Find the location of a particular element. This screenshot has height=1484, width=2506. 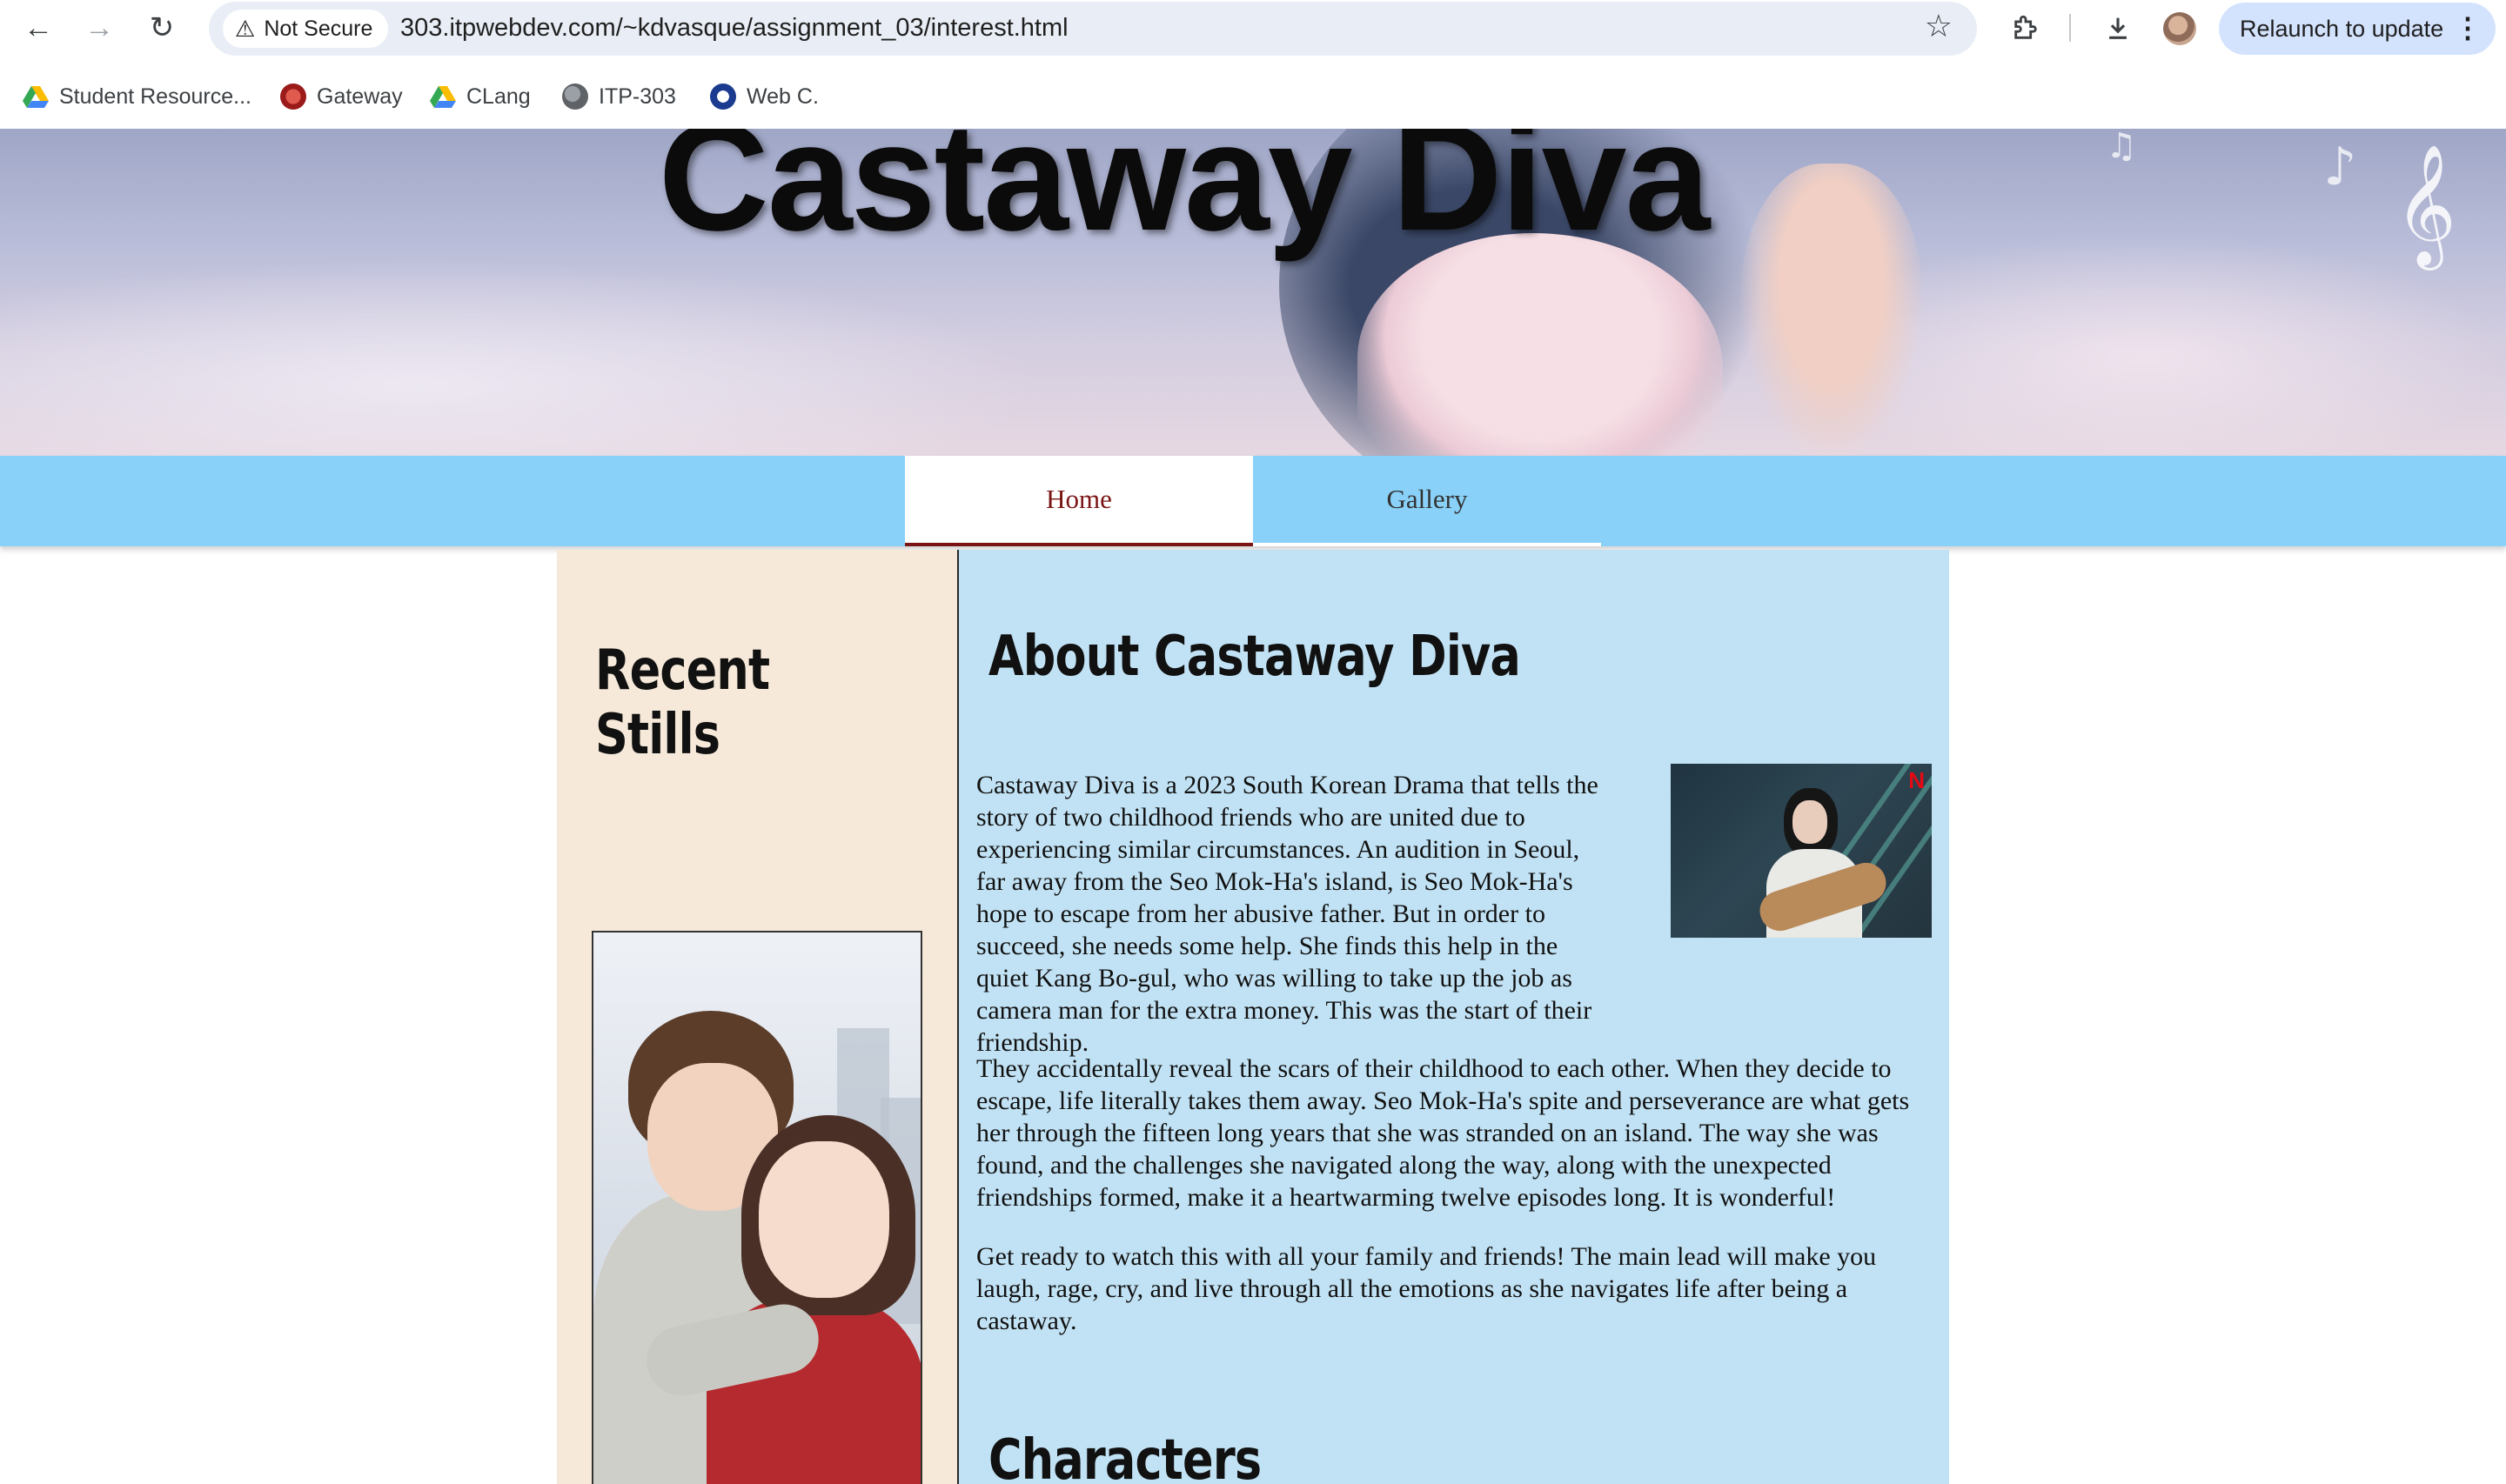

back-arrow-icon: ← is located at coordinates (38, 28).